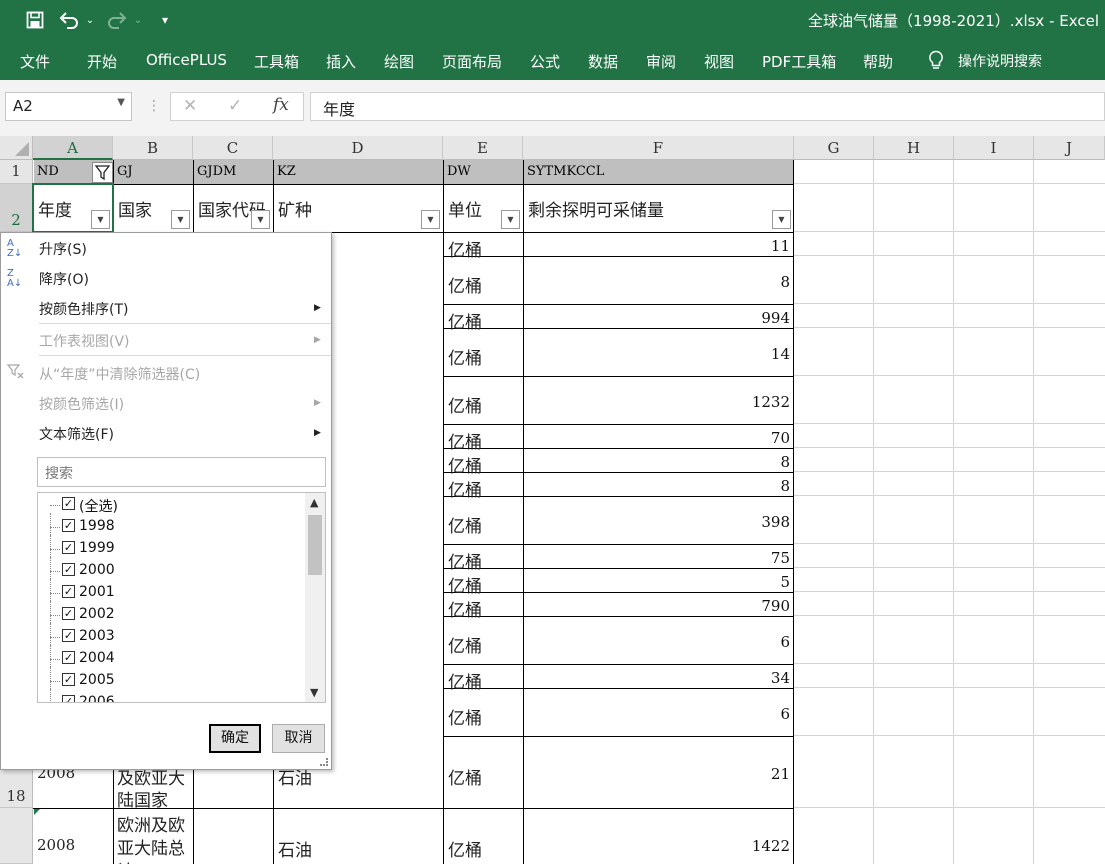  Describe the element at coordinates (233, 148) in the screenshot. I see `column-header-c: C` at that location.